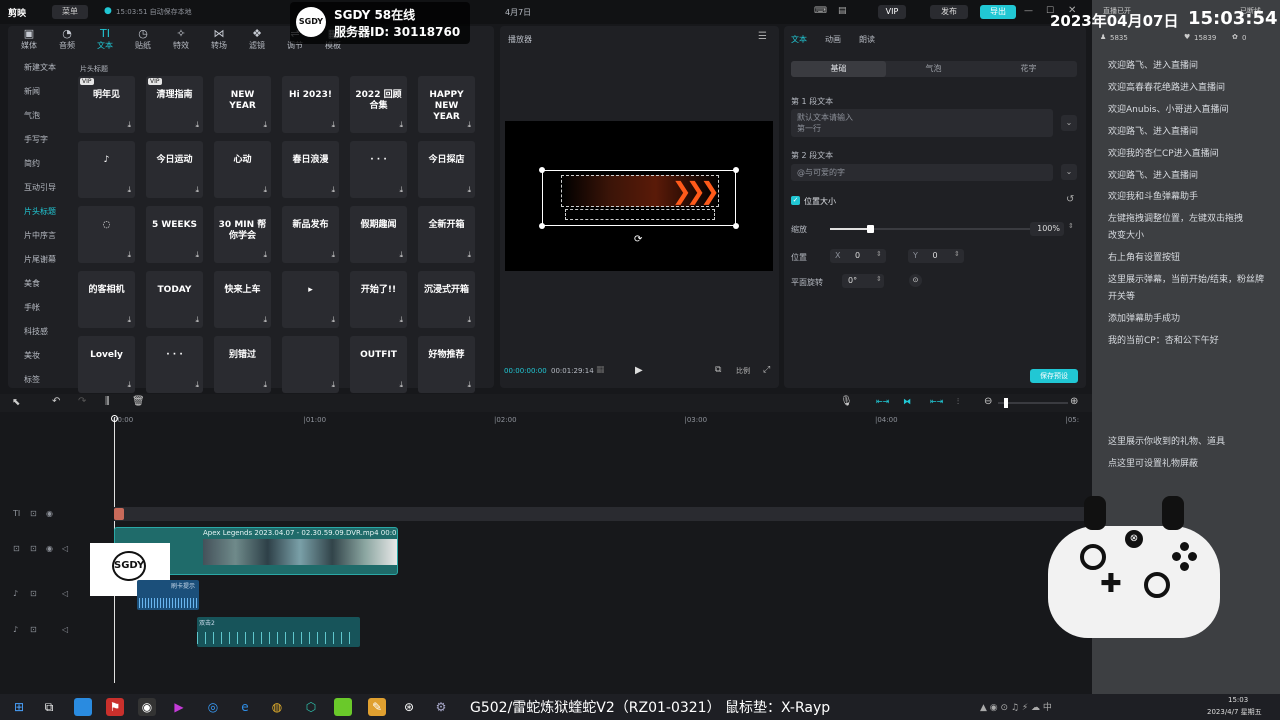 The width and height of the screenshot is (1280, 720). I want to click on template-thumbnail: ⤓, so click(310, 364).